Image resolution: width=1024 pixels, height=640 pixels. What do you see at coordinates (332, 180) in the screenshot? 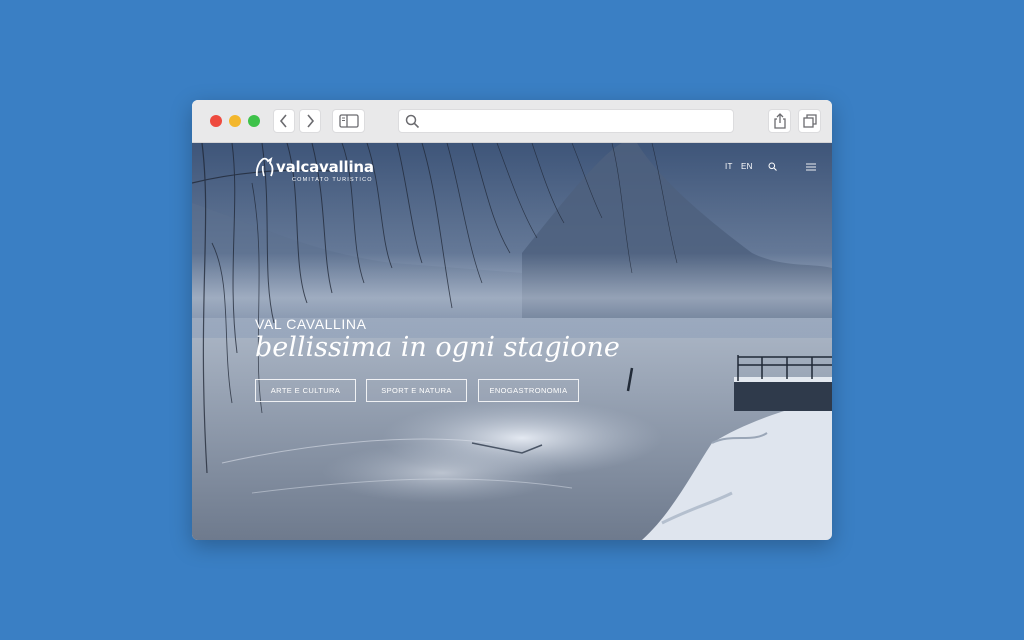
I see `logo-tagline: COMITATO TURISTICO` at bounding box center [332, 180].